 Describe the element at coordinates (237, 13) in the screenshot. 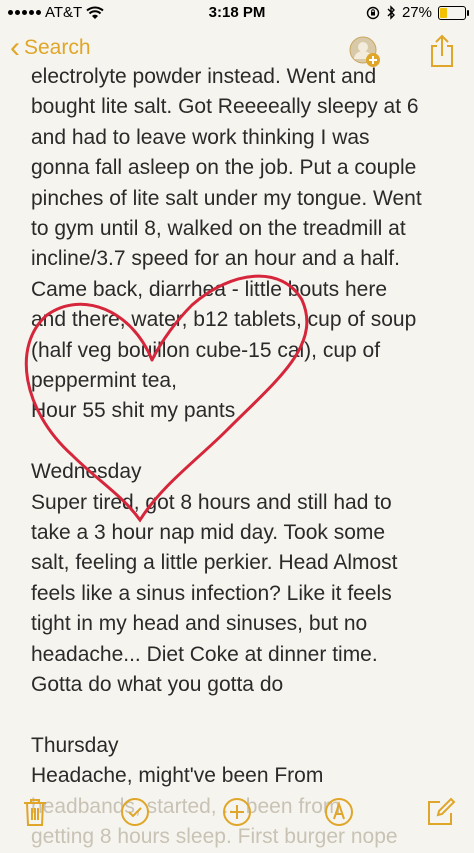

I see `status-bar: AT&T 3:18 PM 27%` at that location.